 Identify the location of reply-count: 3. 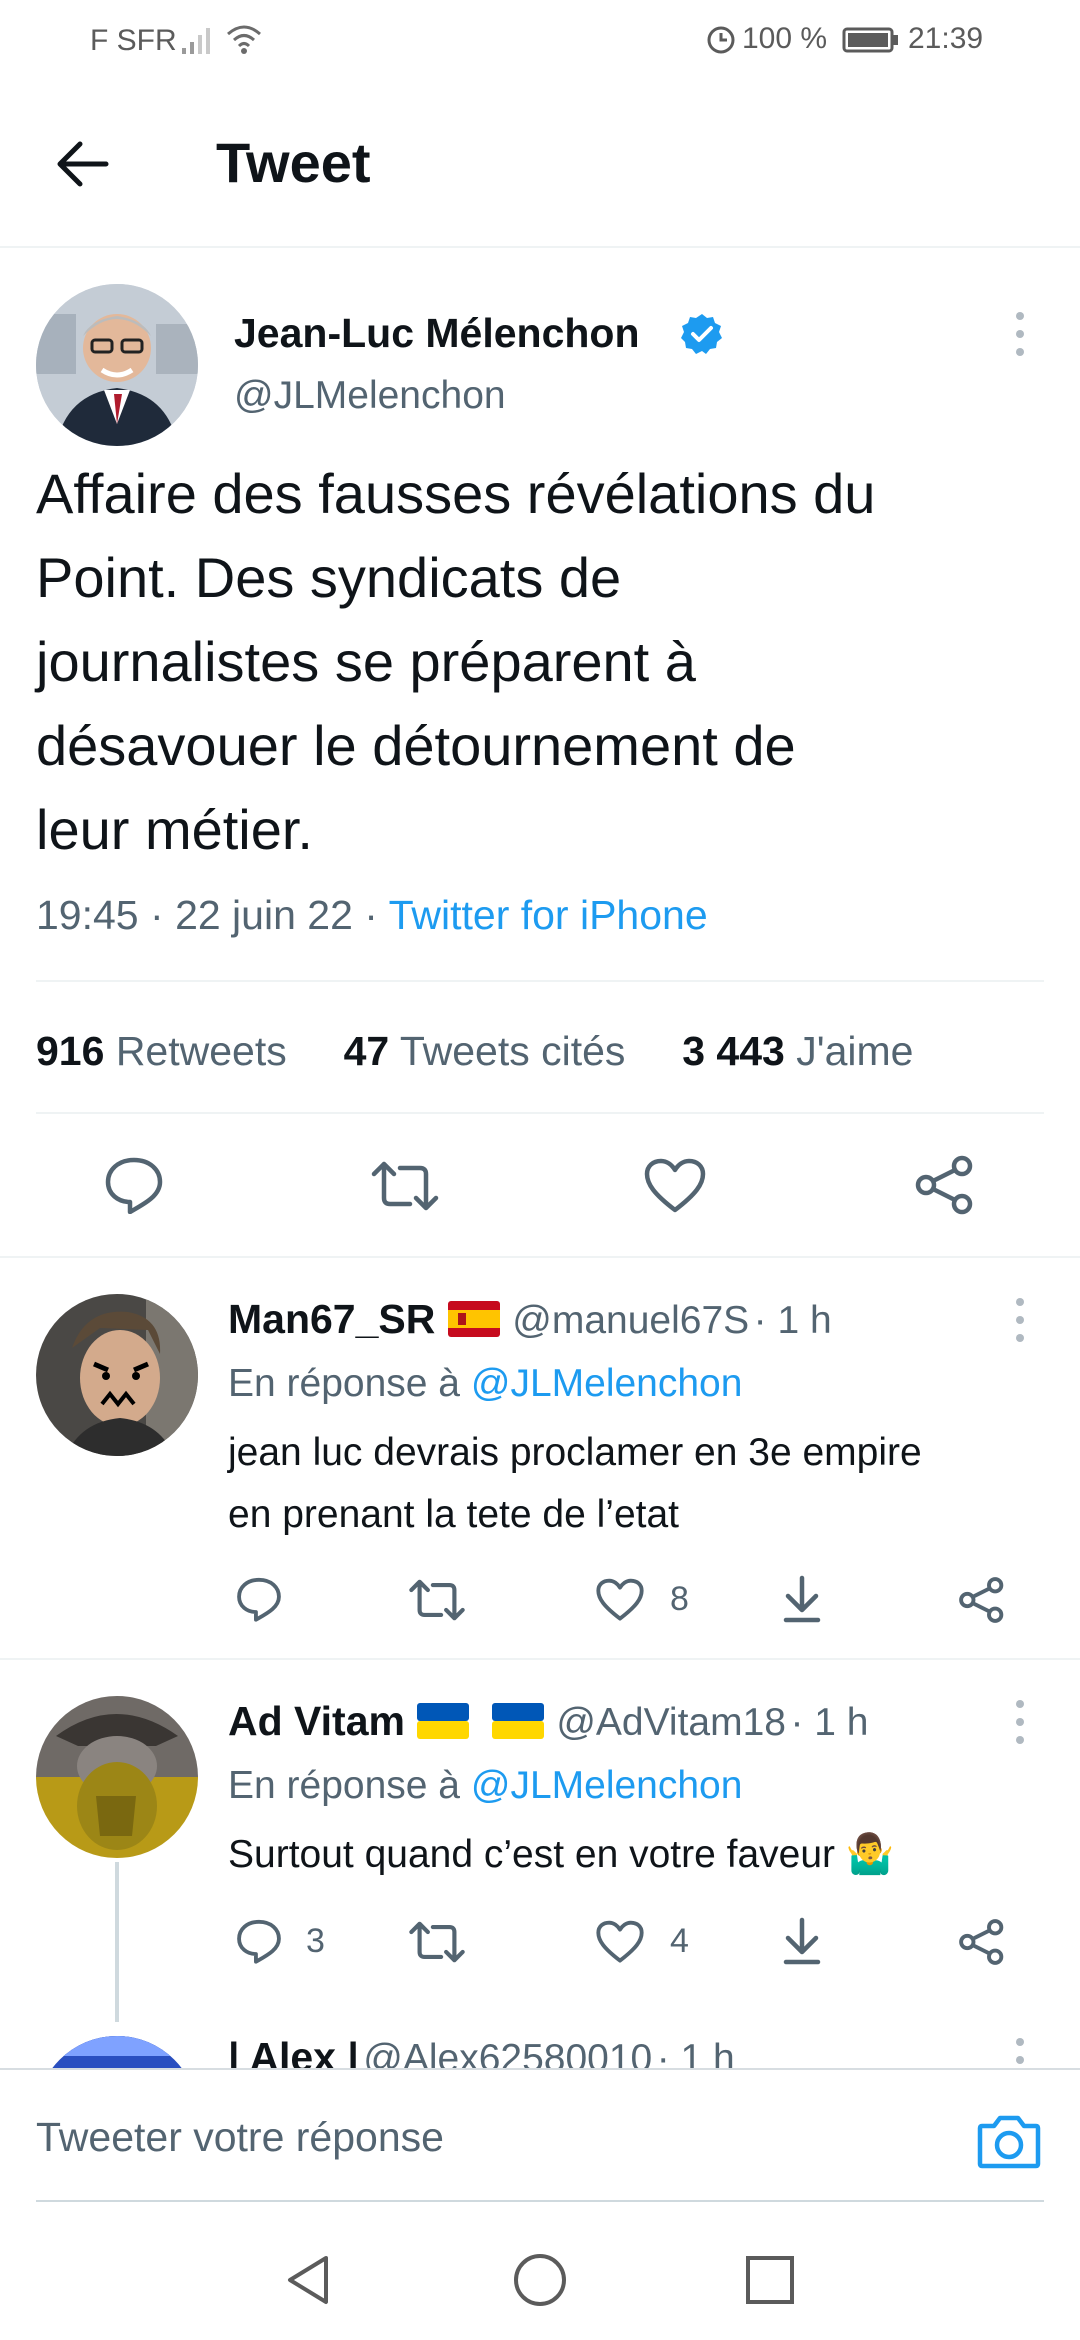
(315, 1941).